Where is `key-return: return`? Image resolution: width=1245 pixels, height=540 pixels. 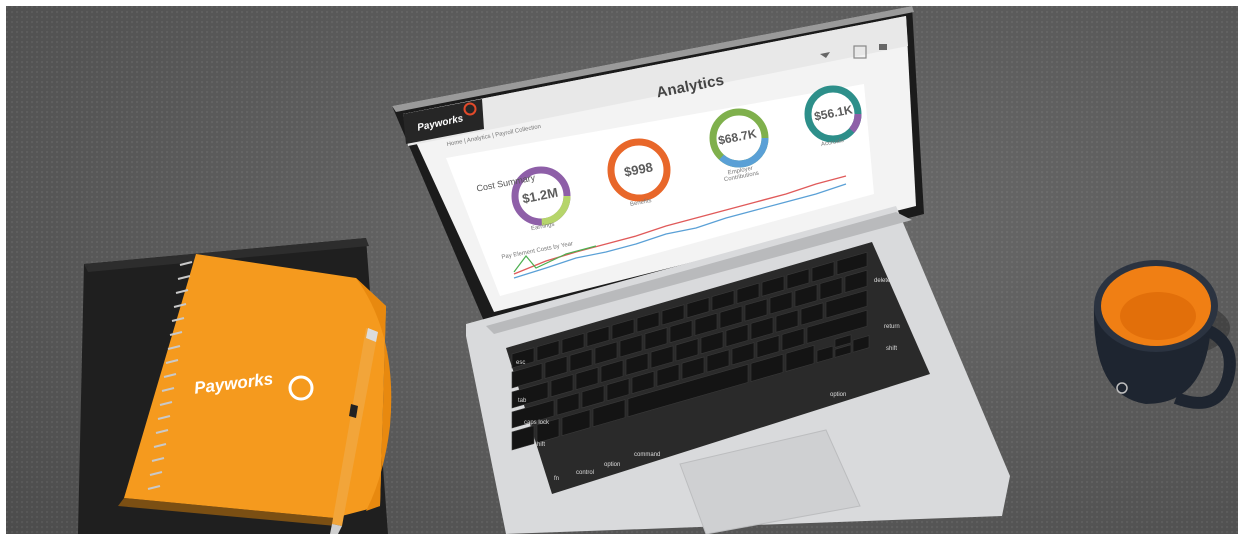 key-return: return is located at coordinates (892, 327).